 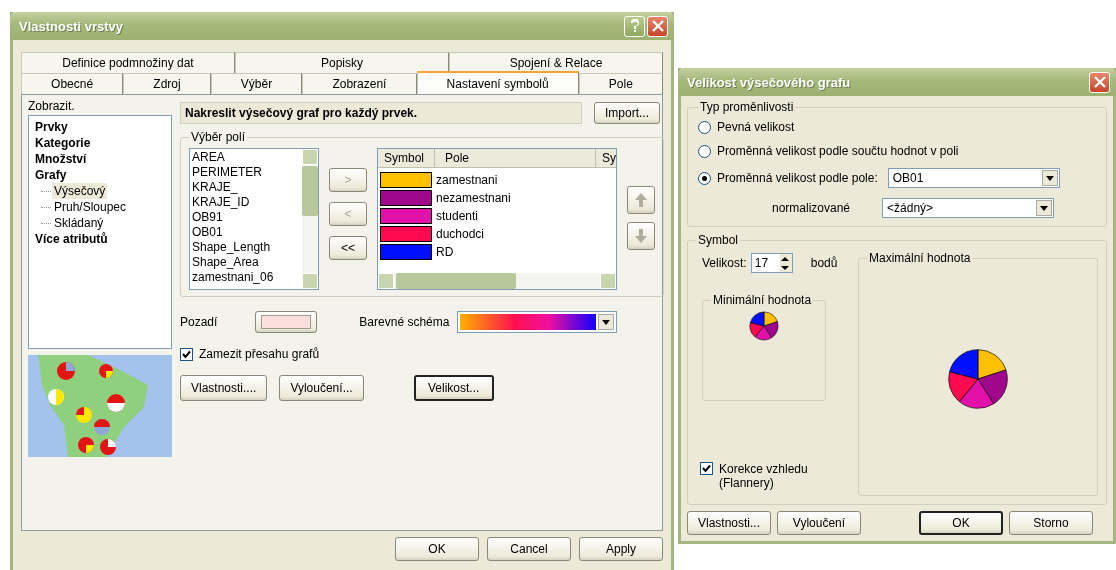 I want to click on normalize-dropdown: <žádný>, so click(x=968, y=208).